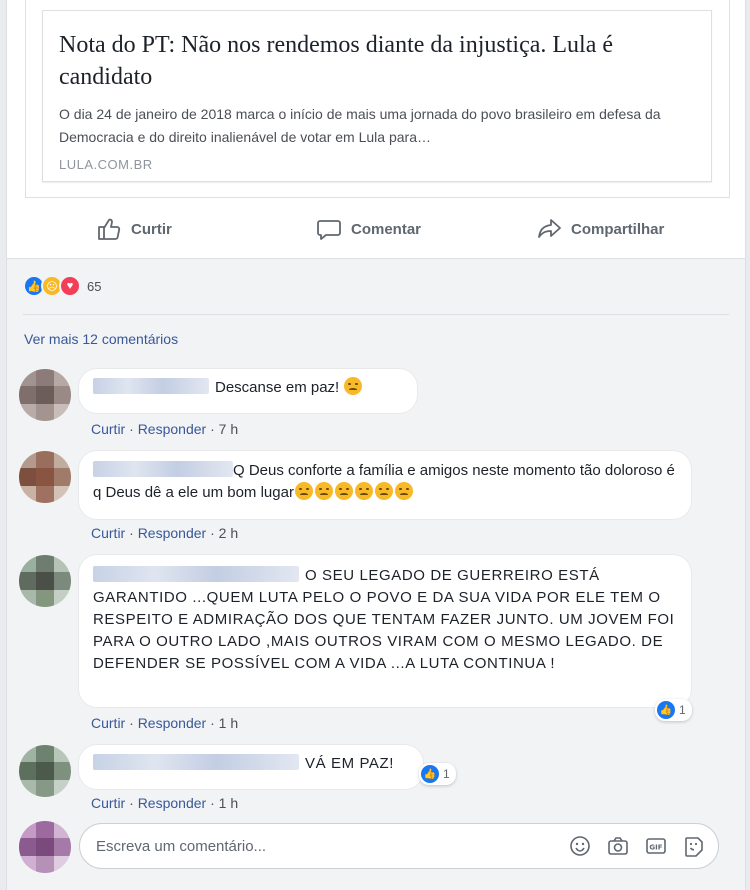 The image size is (750, 890). What do you see at coordinates (376, 314) in the screenshot?
I see `divider` at bounding box center [376, 314].